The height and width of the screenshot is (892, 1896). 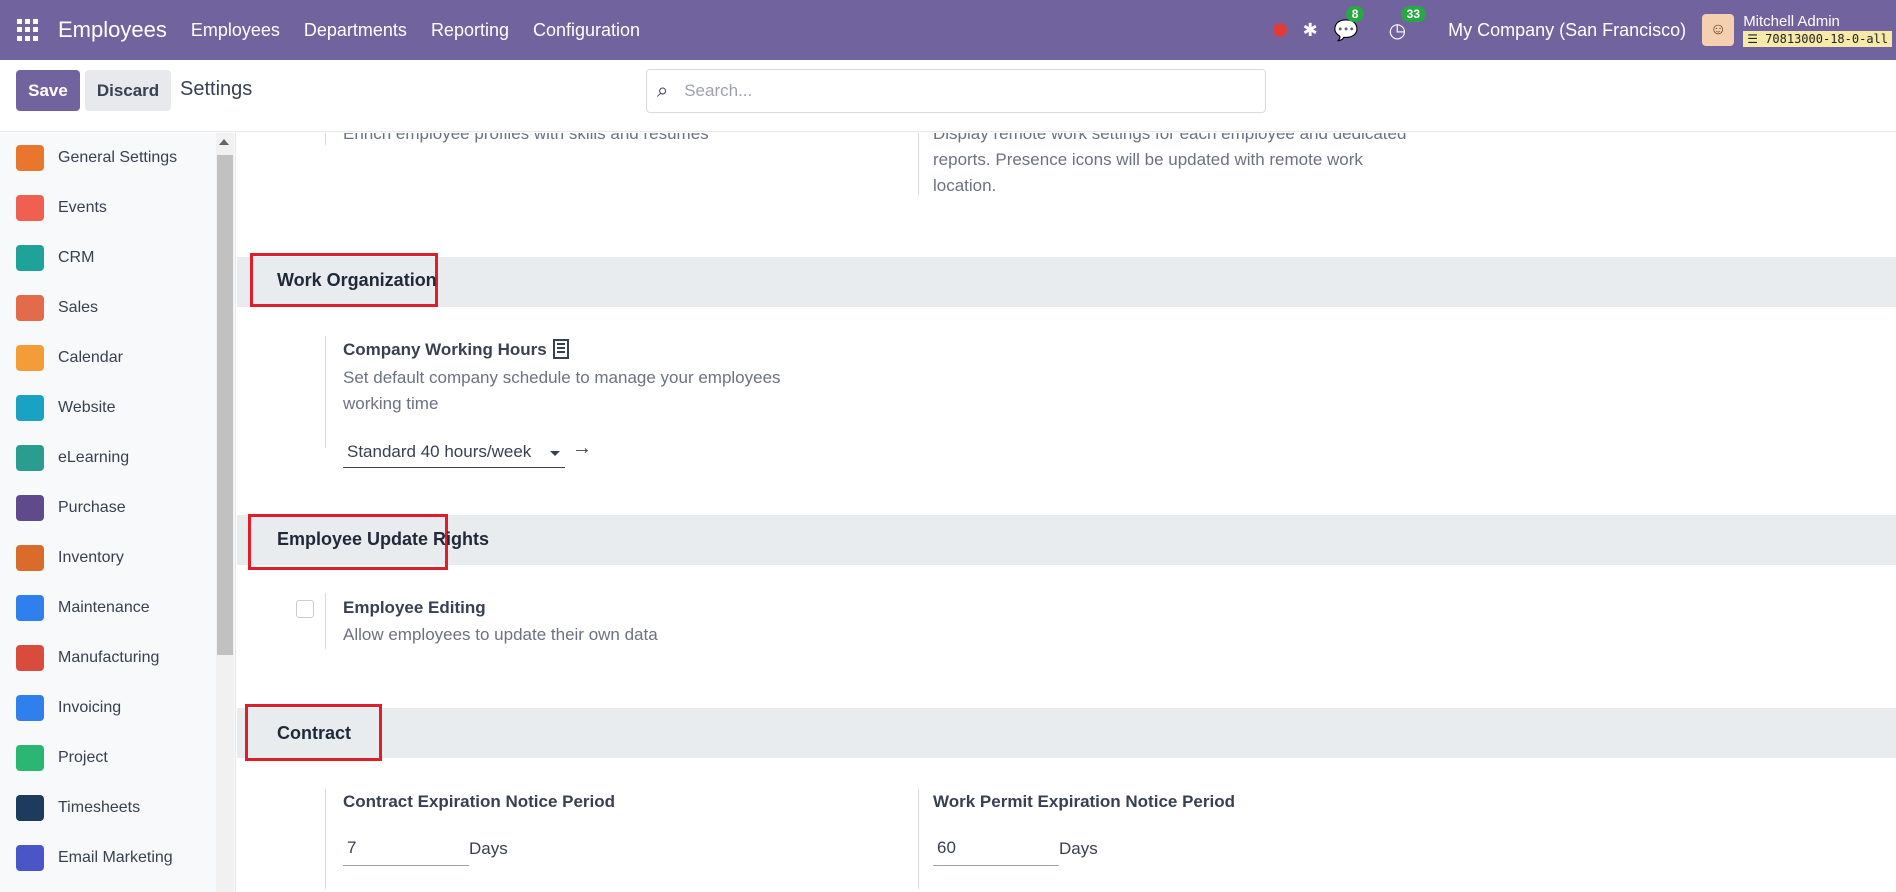 I want to click on sidebar-item-project: Project, so click(x=62, y=758).